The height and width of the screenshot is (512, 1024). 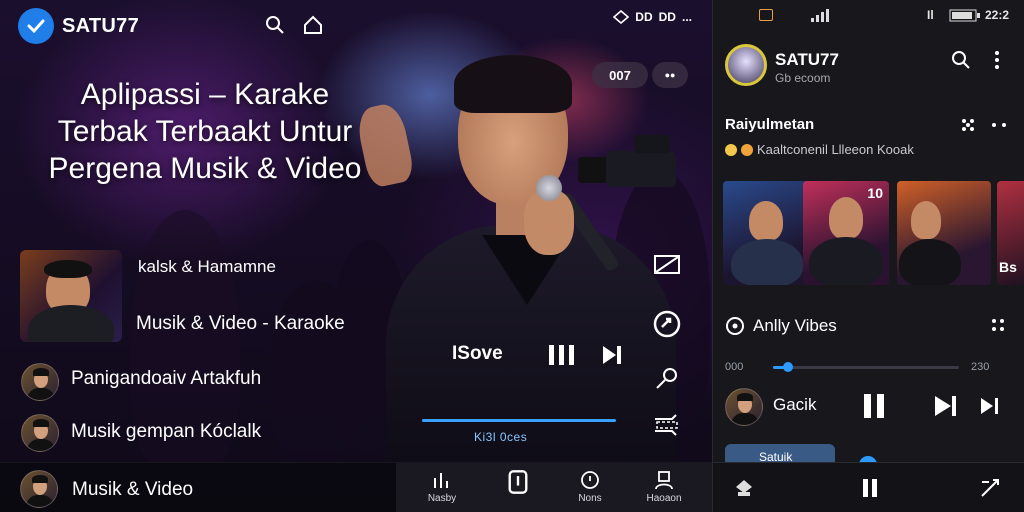 I want to click on list-thumbnail, so click(x=71, y=296).